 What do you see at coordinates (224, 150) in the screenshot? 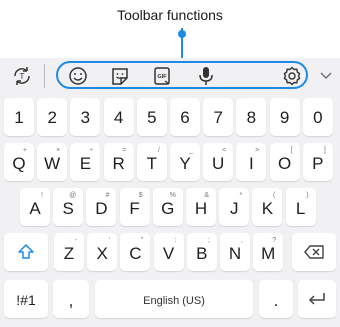
I see `key-secondary-label: <` at bounding box center [224, 150].